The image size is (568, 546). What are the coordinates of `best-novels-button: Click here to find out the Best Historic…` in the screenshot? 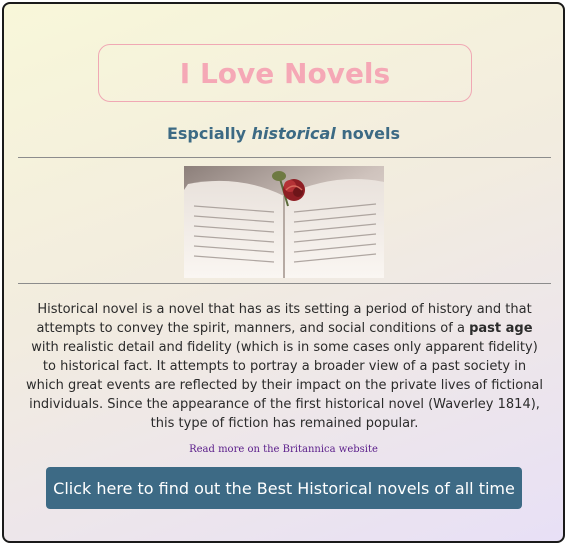 It's located at (284, 488).